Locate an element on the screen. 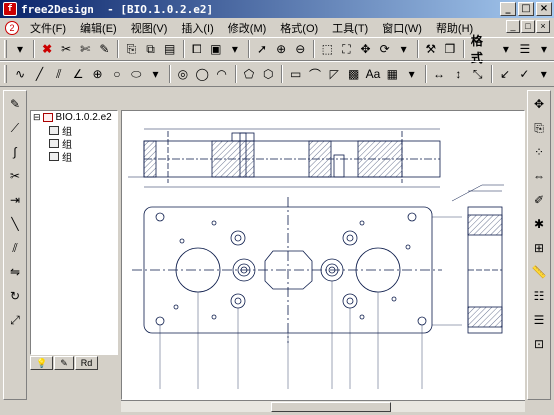 This screenshot has height=415, width=554. hexagon-icon: ⬡ is located at coordinates (268, 74).